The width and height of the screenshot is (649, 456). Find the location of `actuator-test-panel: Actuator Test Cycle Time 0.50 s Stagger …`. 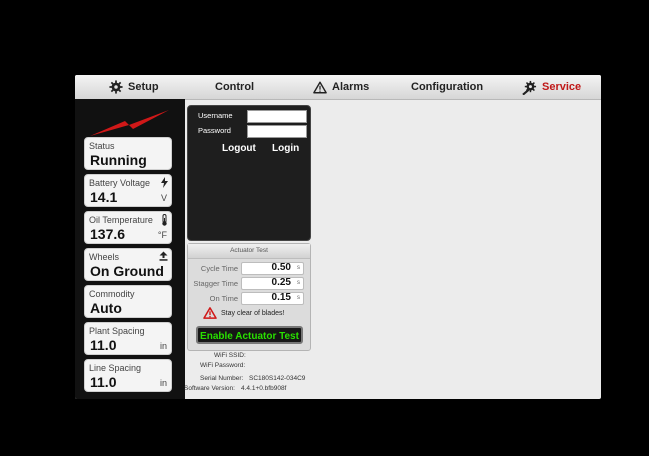

actuator-test-panel: Actuator Test Cycle Time 0.50 s Stagger … is located at coordinates (249, 297).